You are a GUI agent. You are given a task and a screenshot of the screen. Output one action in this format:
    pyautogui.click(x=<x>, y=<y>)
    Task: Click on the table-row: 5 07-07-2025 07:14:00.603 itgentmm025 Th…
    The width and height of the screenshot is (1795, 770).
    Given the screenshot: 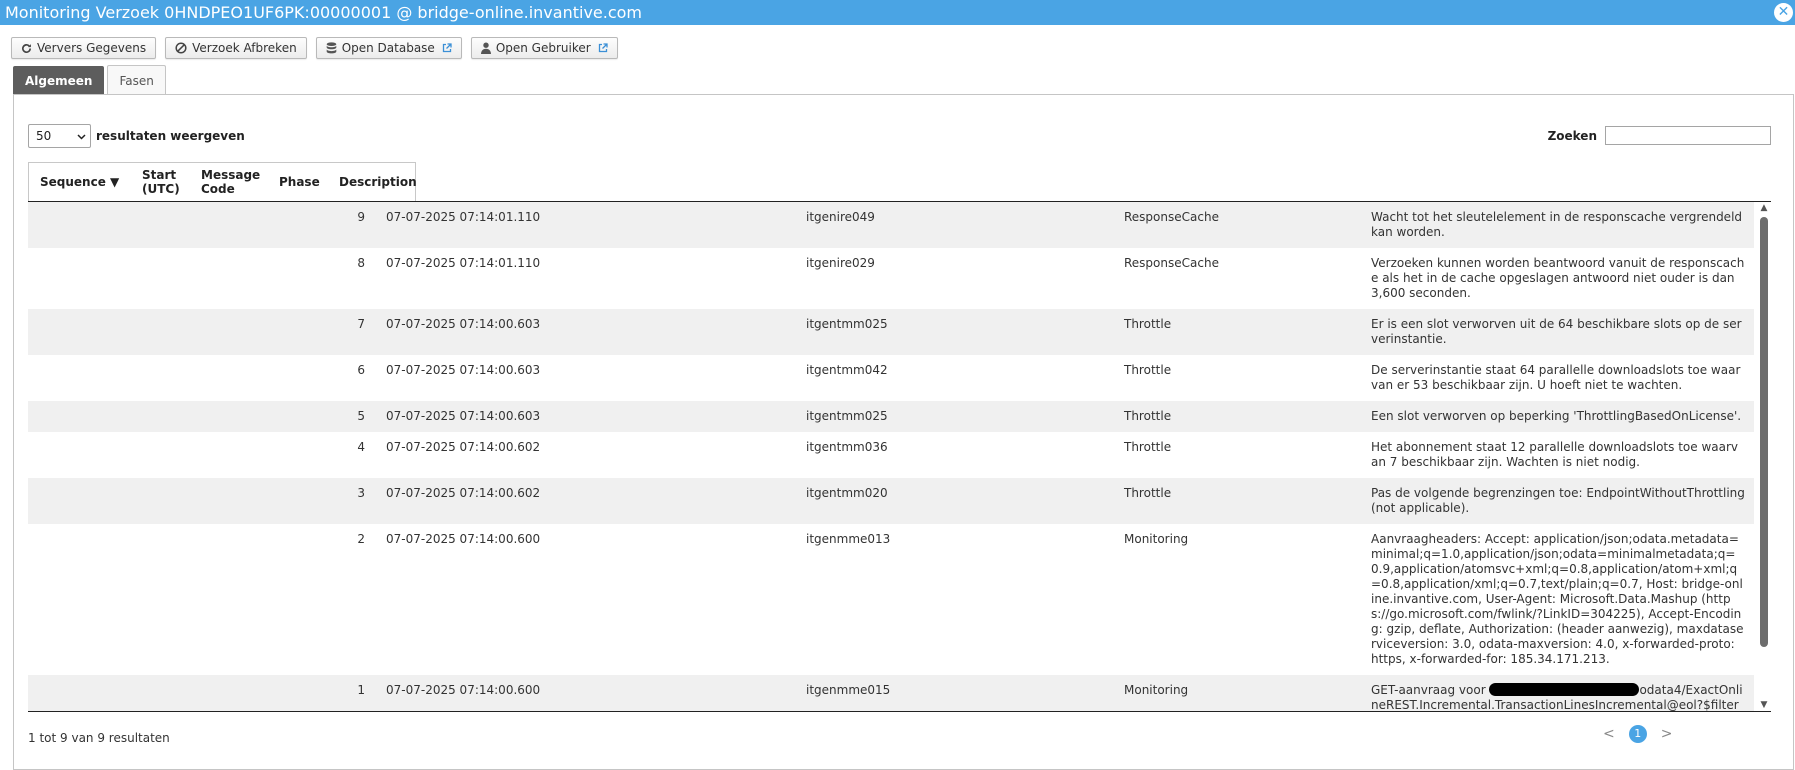 What is the action you would take?
    pyautogui.click(x=891, y=416)
    